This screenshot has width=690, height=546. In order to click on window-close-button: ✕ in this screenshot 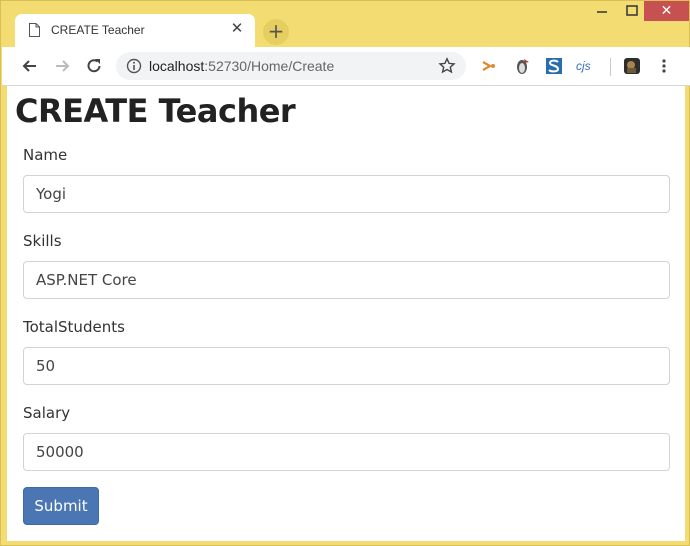, I will do `click(666, 11)`.